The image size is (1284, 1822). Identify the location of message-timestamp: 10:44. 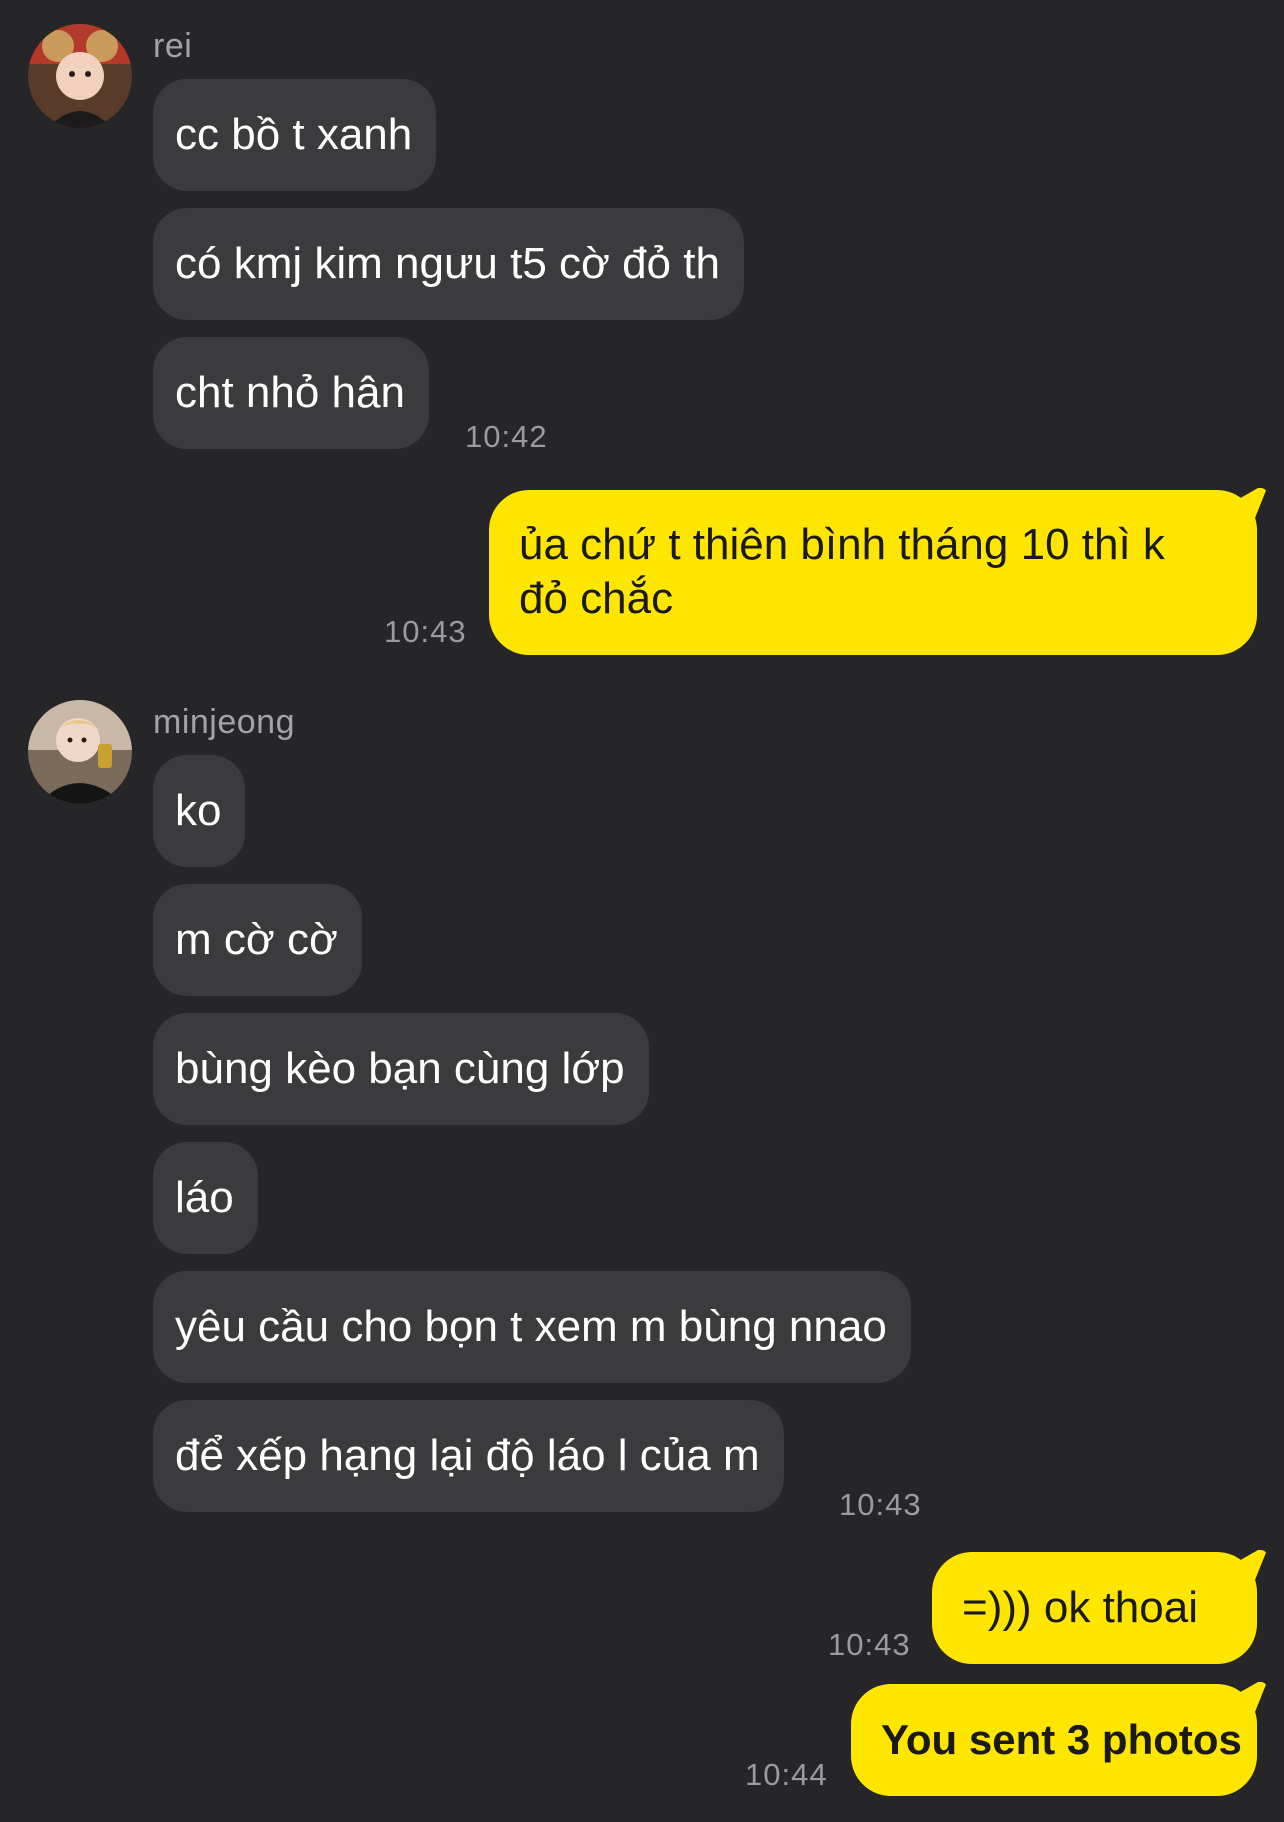
(786, 1774).